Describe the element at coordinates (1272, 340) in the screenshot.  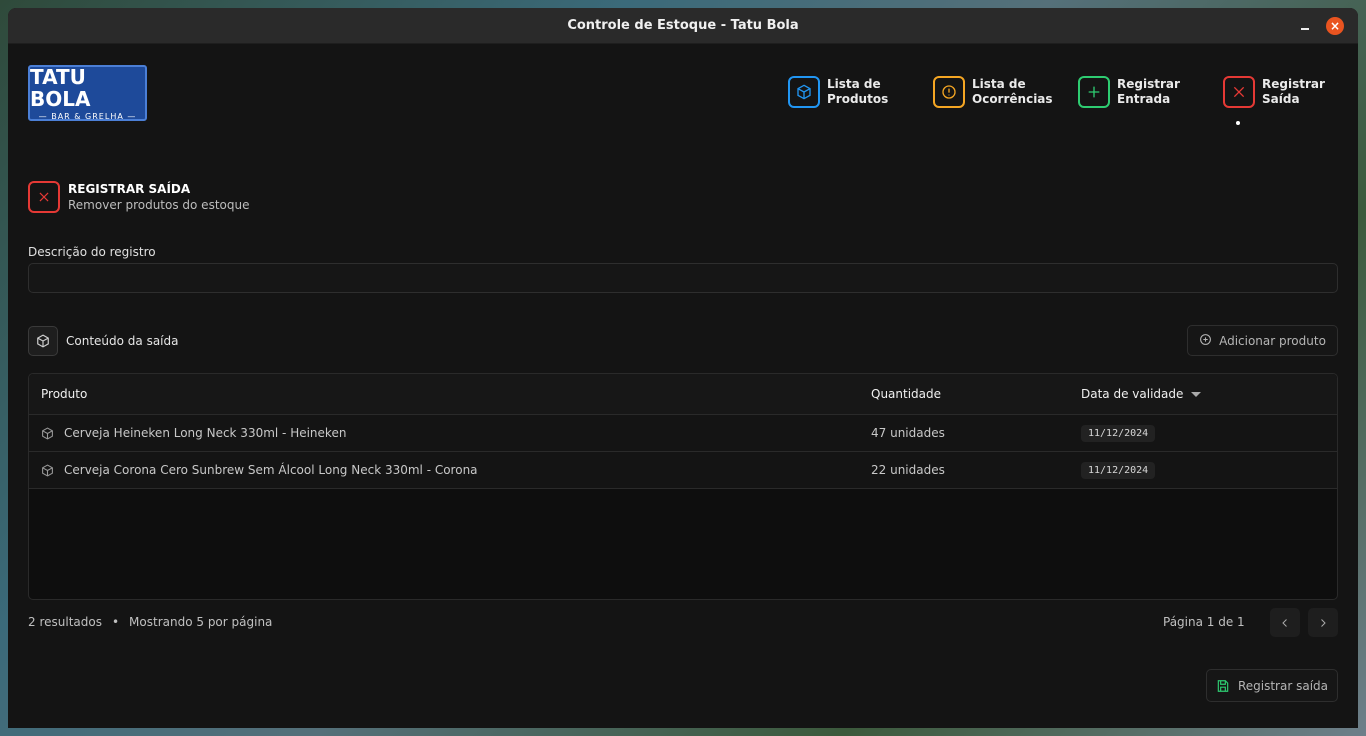
I see `add-product-label: Adicionar produto` at that location.